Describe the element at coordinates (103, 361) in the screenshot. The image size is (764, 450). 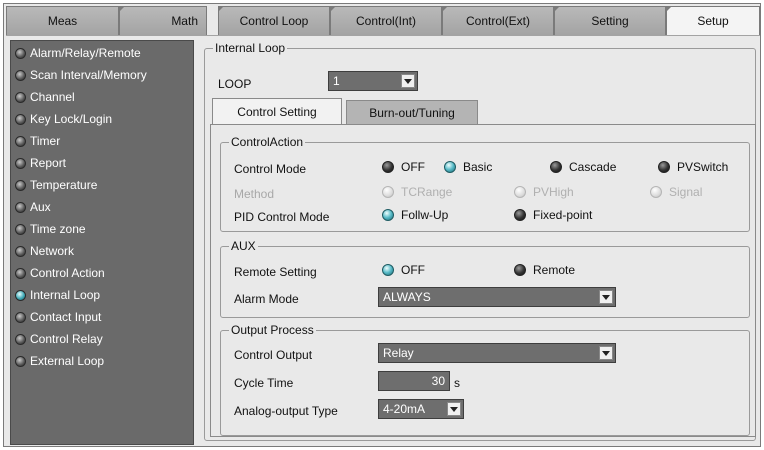
I see `sidebar-item-external-loop: External Loop` at that location.